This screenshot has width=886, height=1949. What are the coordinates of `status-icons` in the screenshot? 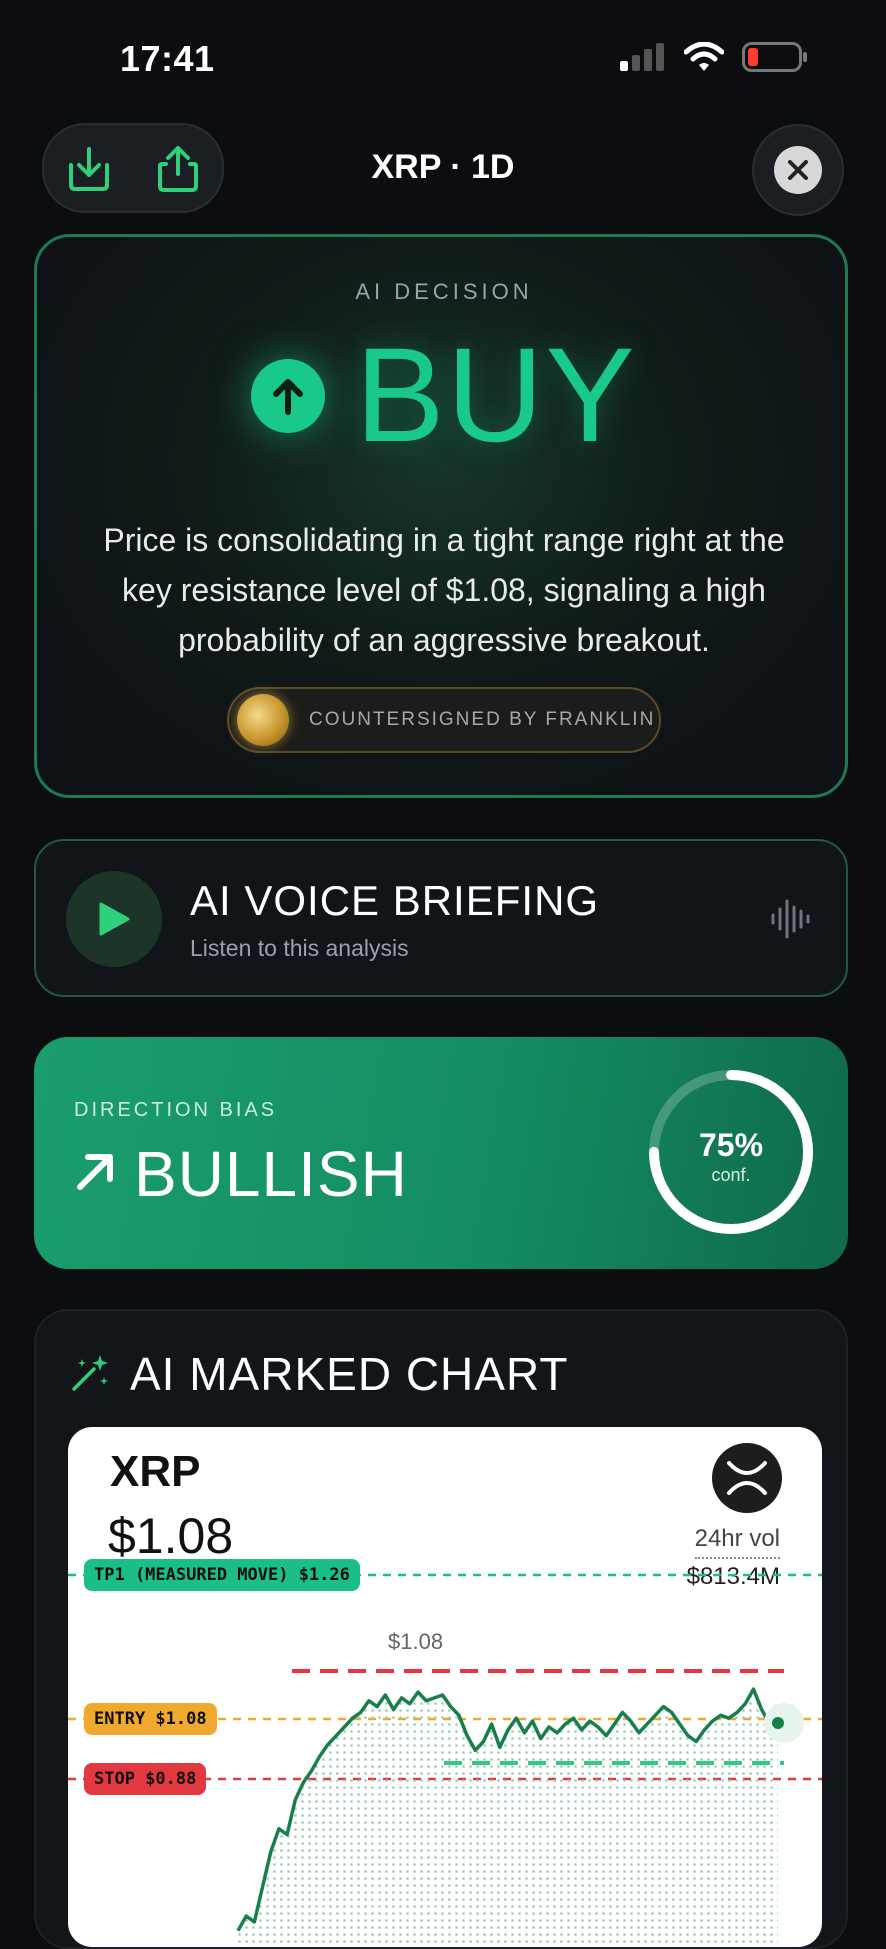 It's located at (714, 57).